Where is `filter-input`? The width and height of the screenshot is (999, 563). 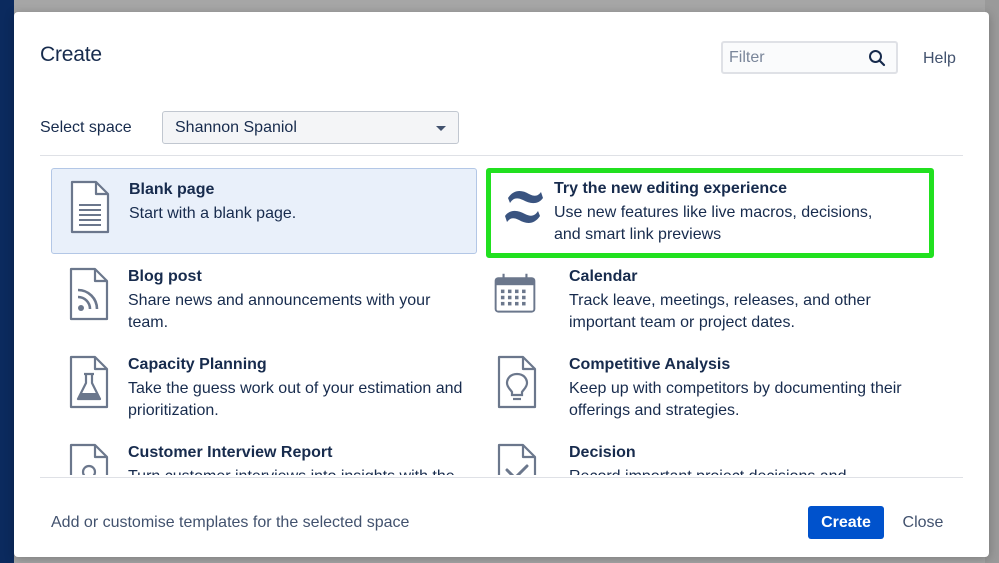 filter-input is located at coordinates (794, 58).